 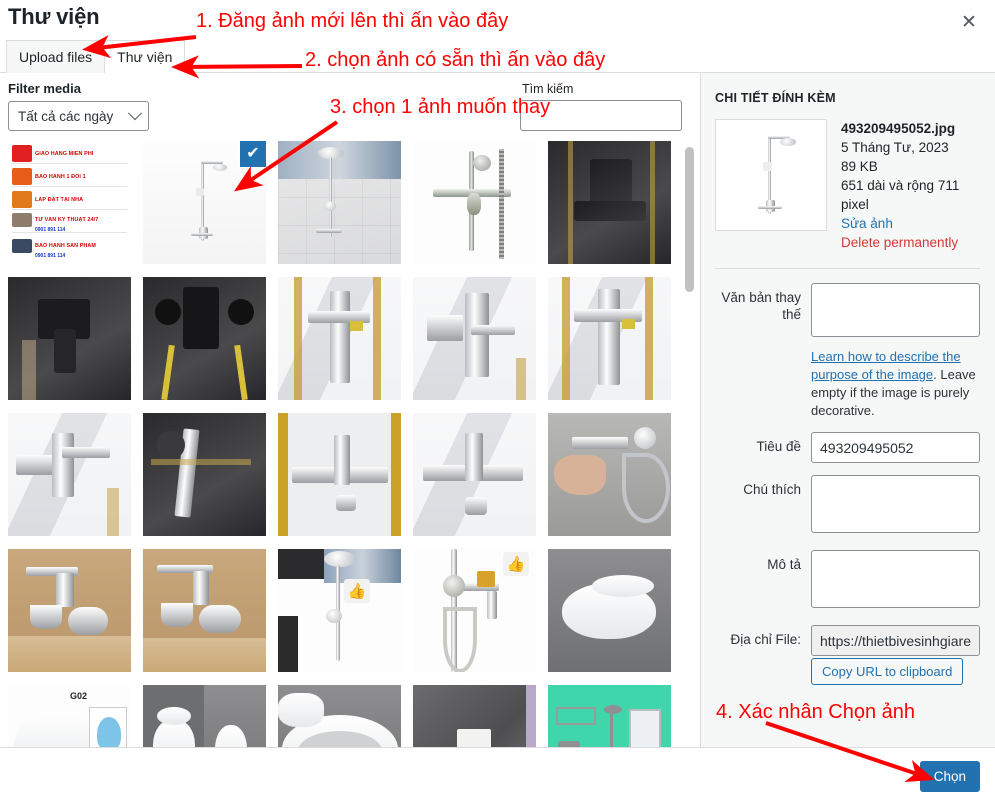 I want to click on close-icon: ✕, so click(x=969, y=22).